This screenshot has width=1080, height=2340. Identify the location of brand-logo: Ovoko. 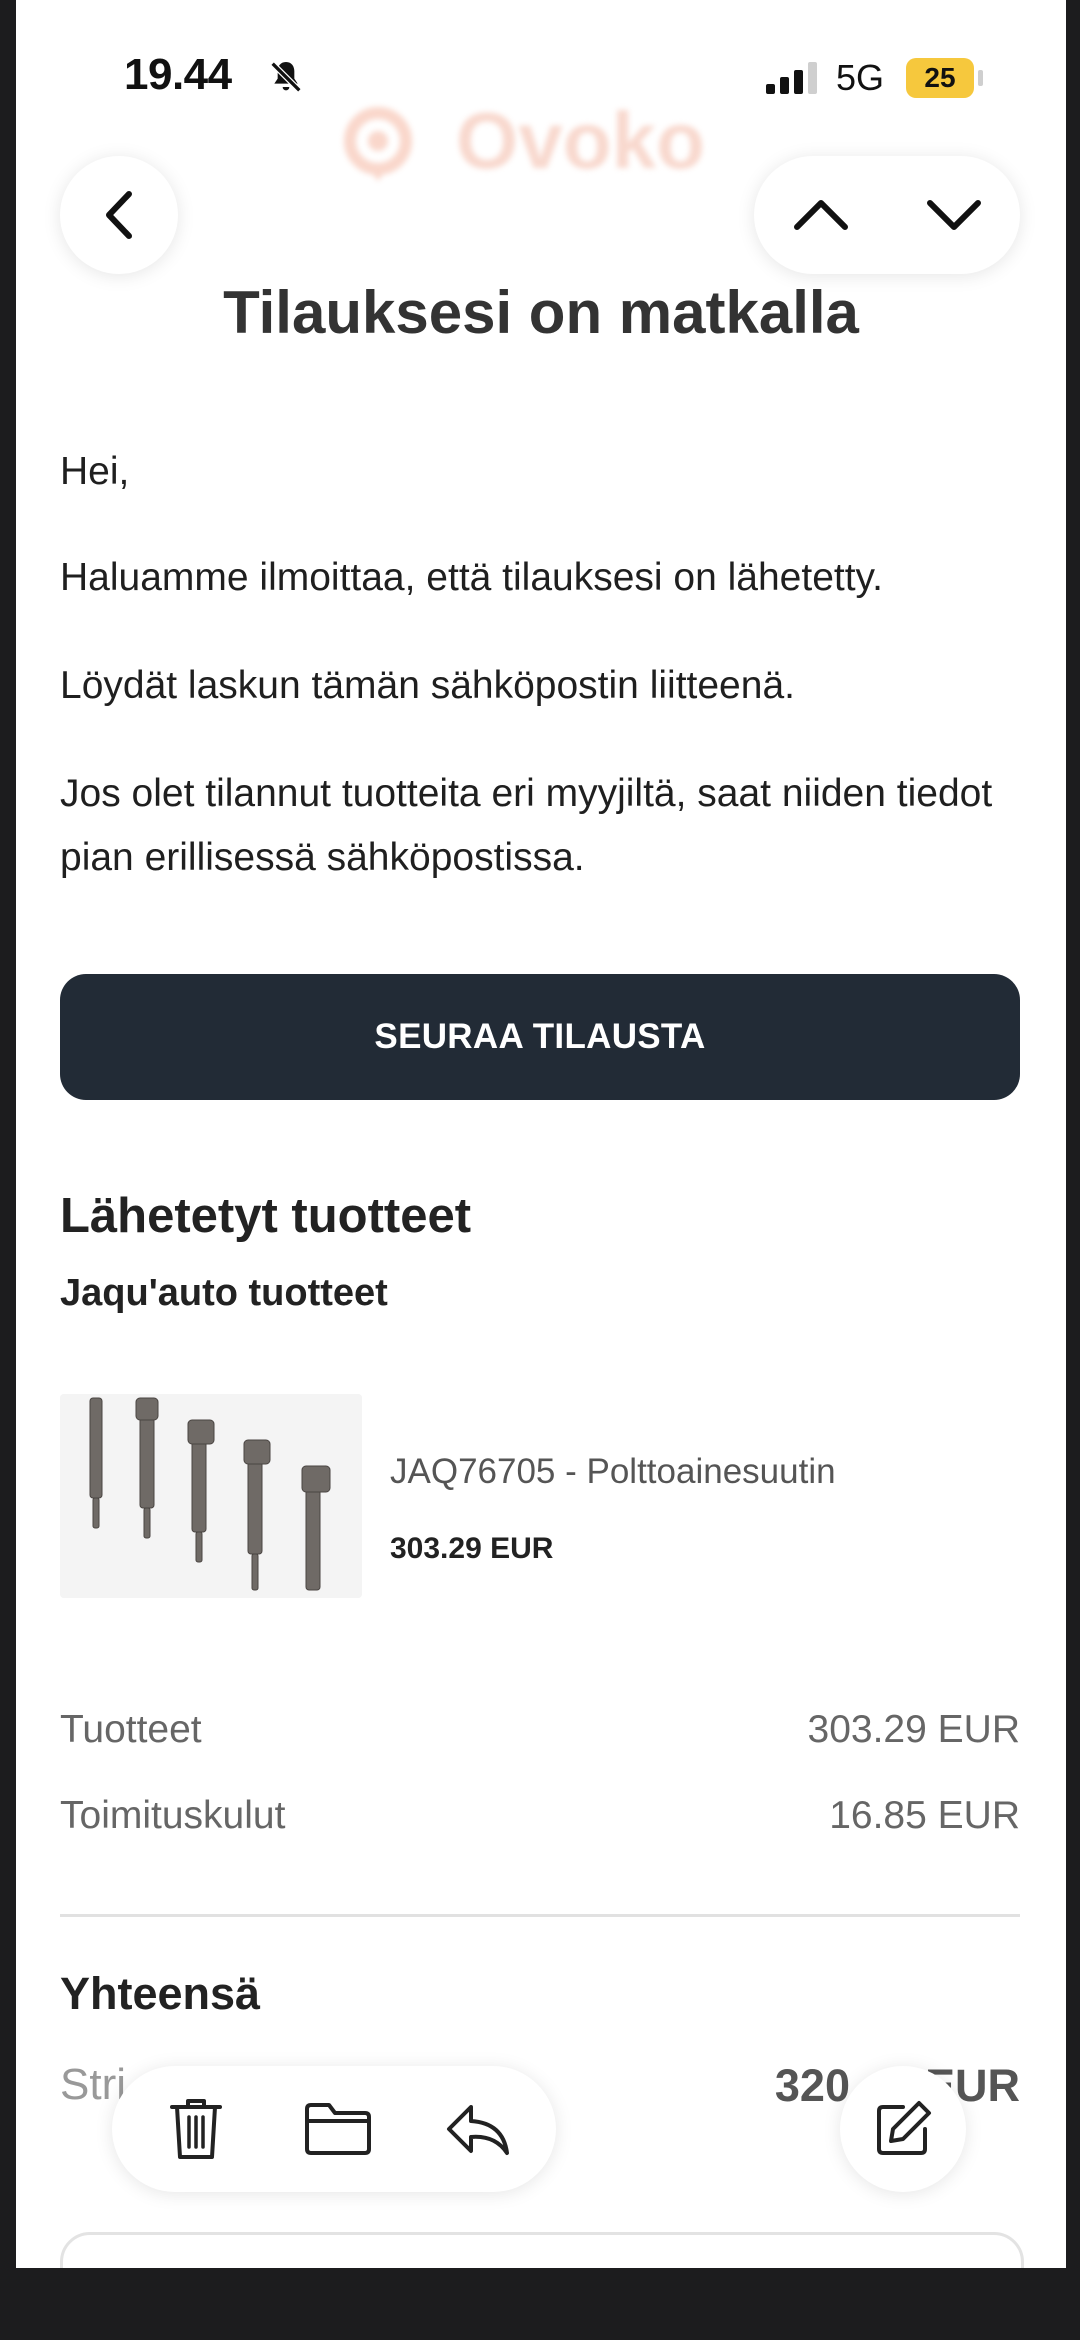
(580, 140).